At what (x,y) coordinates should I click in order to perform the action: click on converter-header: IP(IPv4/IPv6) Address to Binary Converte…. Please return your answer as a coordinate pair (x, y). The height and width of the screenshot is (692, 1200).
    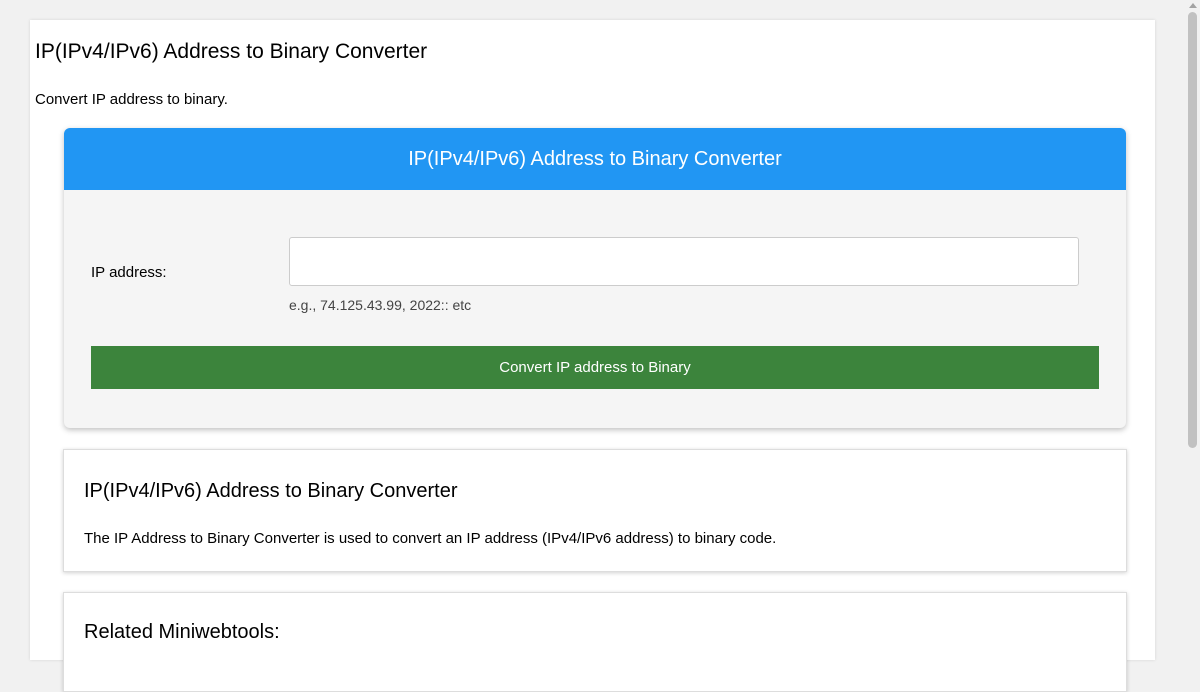
    Looking at the image, I should click on (595, 159).